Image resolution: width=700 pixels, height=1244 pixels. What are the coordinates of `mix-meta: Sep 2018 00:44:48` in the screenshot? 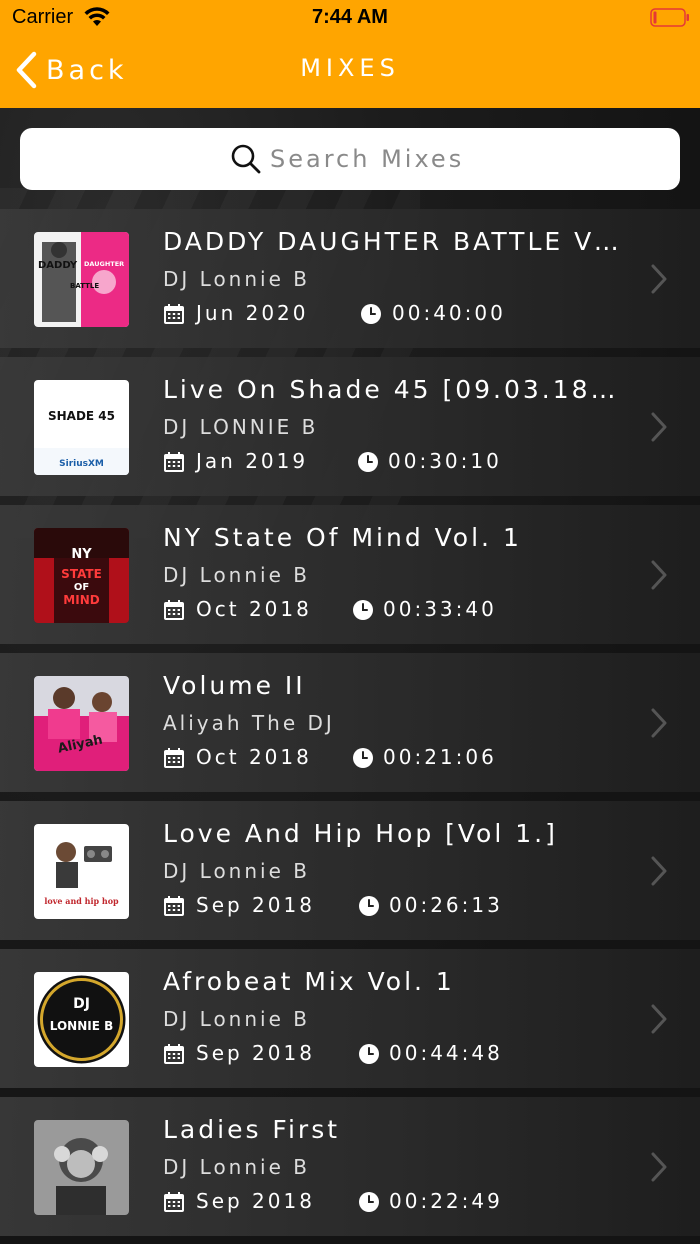 It's located at (393, 1055).